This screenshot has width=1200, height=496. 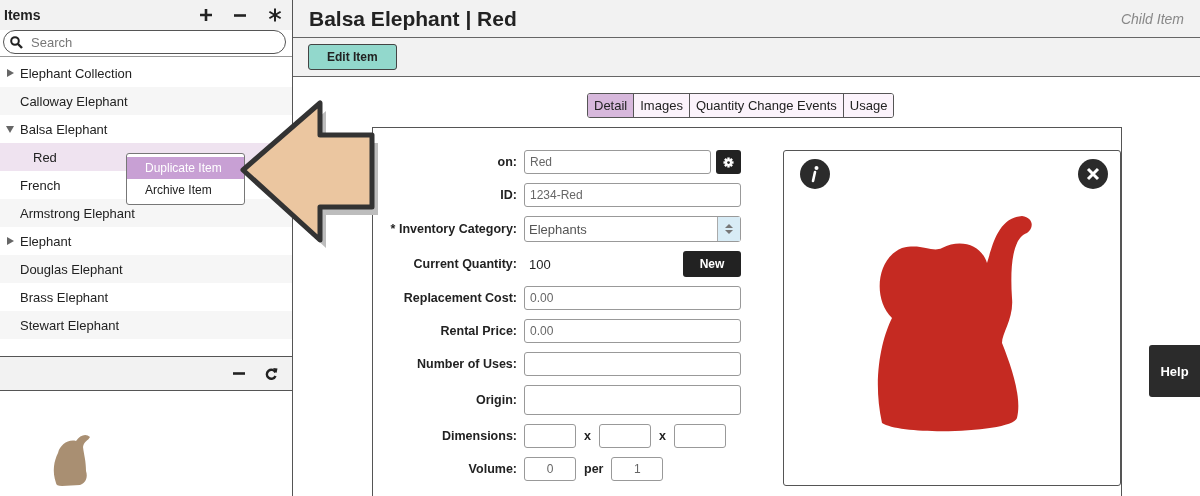 What do you see at coordinates (466, 364) in the screenshot?
I see `field-label: Number of Uses:` at bounding box center [466, 364].